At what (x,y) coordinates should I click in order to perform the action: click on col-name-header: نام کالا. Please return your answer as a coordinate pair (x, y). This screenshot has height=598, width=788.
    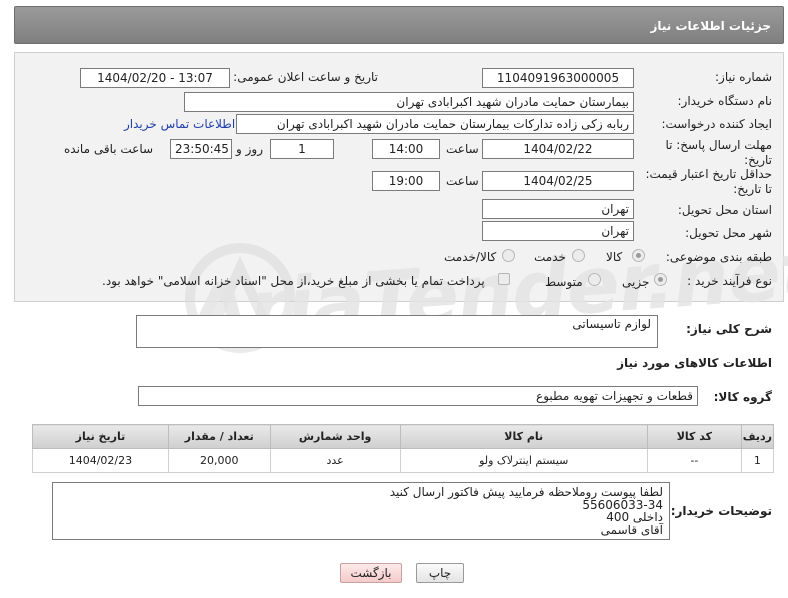
    Looking at the image, I should click on (523, 436).